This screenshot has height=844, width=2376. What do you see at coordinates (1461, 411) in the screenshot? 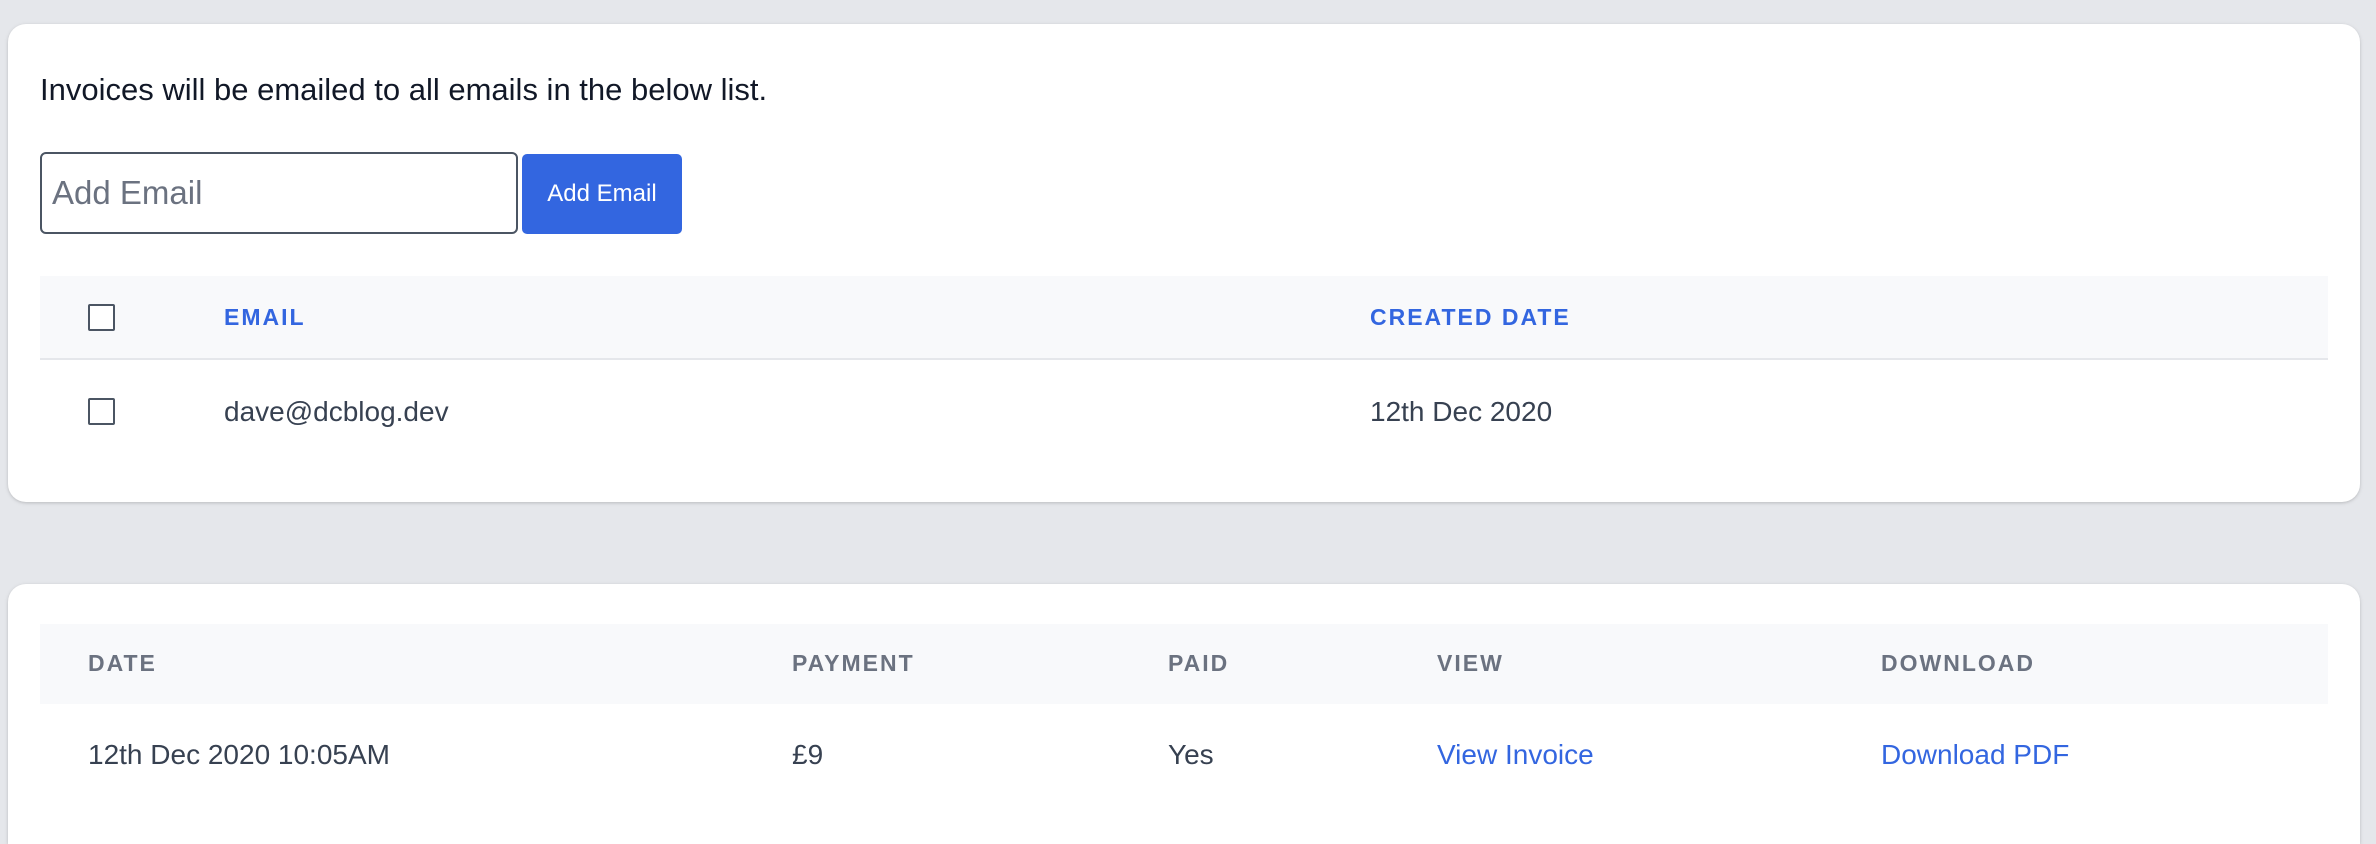
I see `created-date-cell: 12th Dec 2020` at bounding box center [1461, 411].